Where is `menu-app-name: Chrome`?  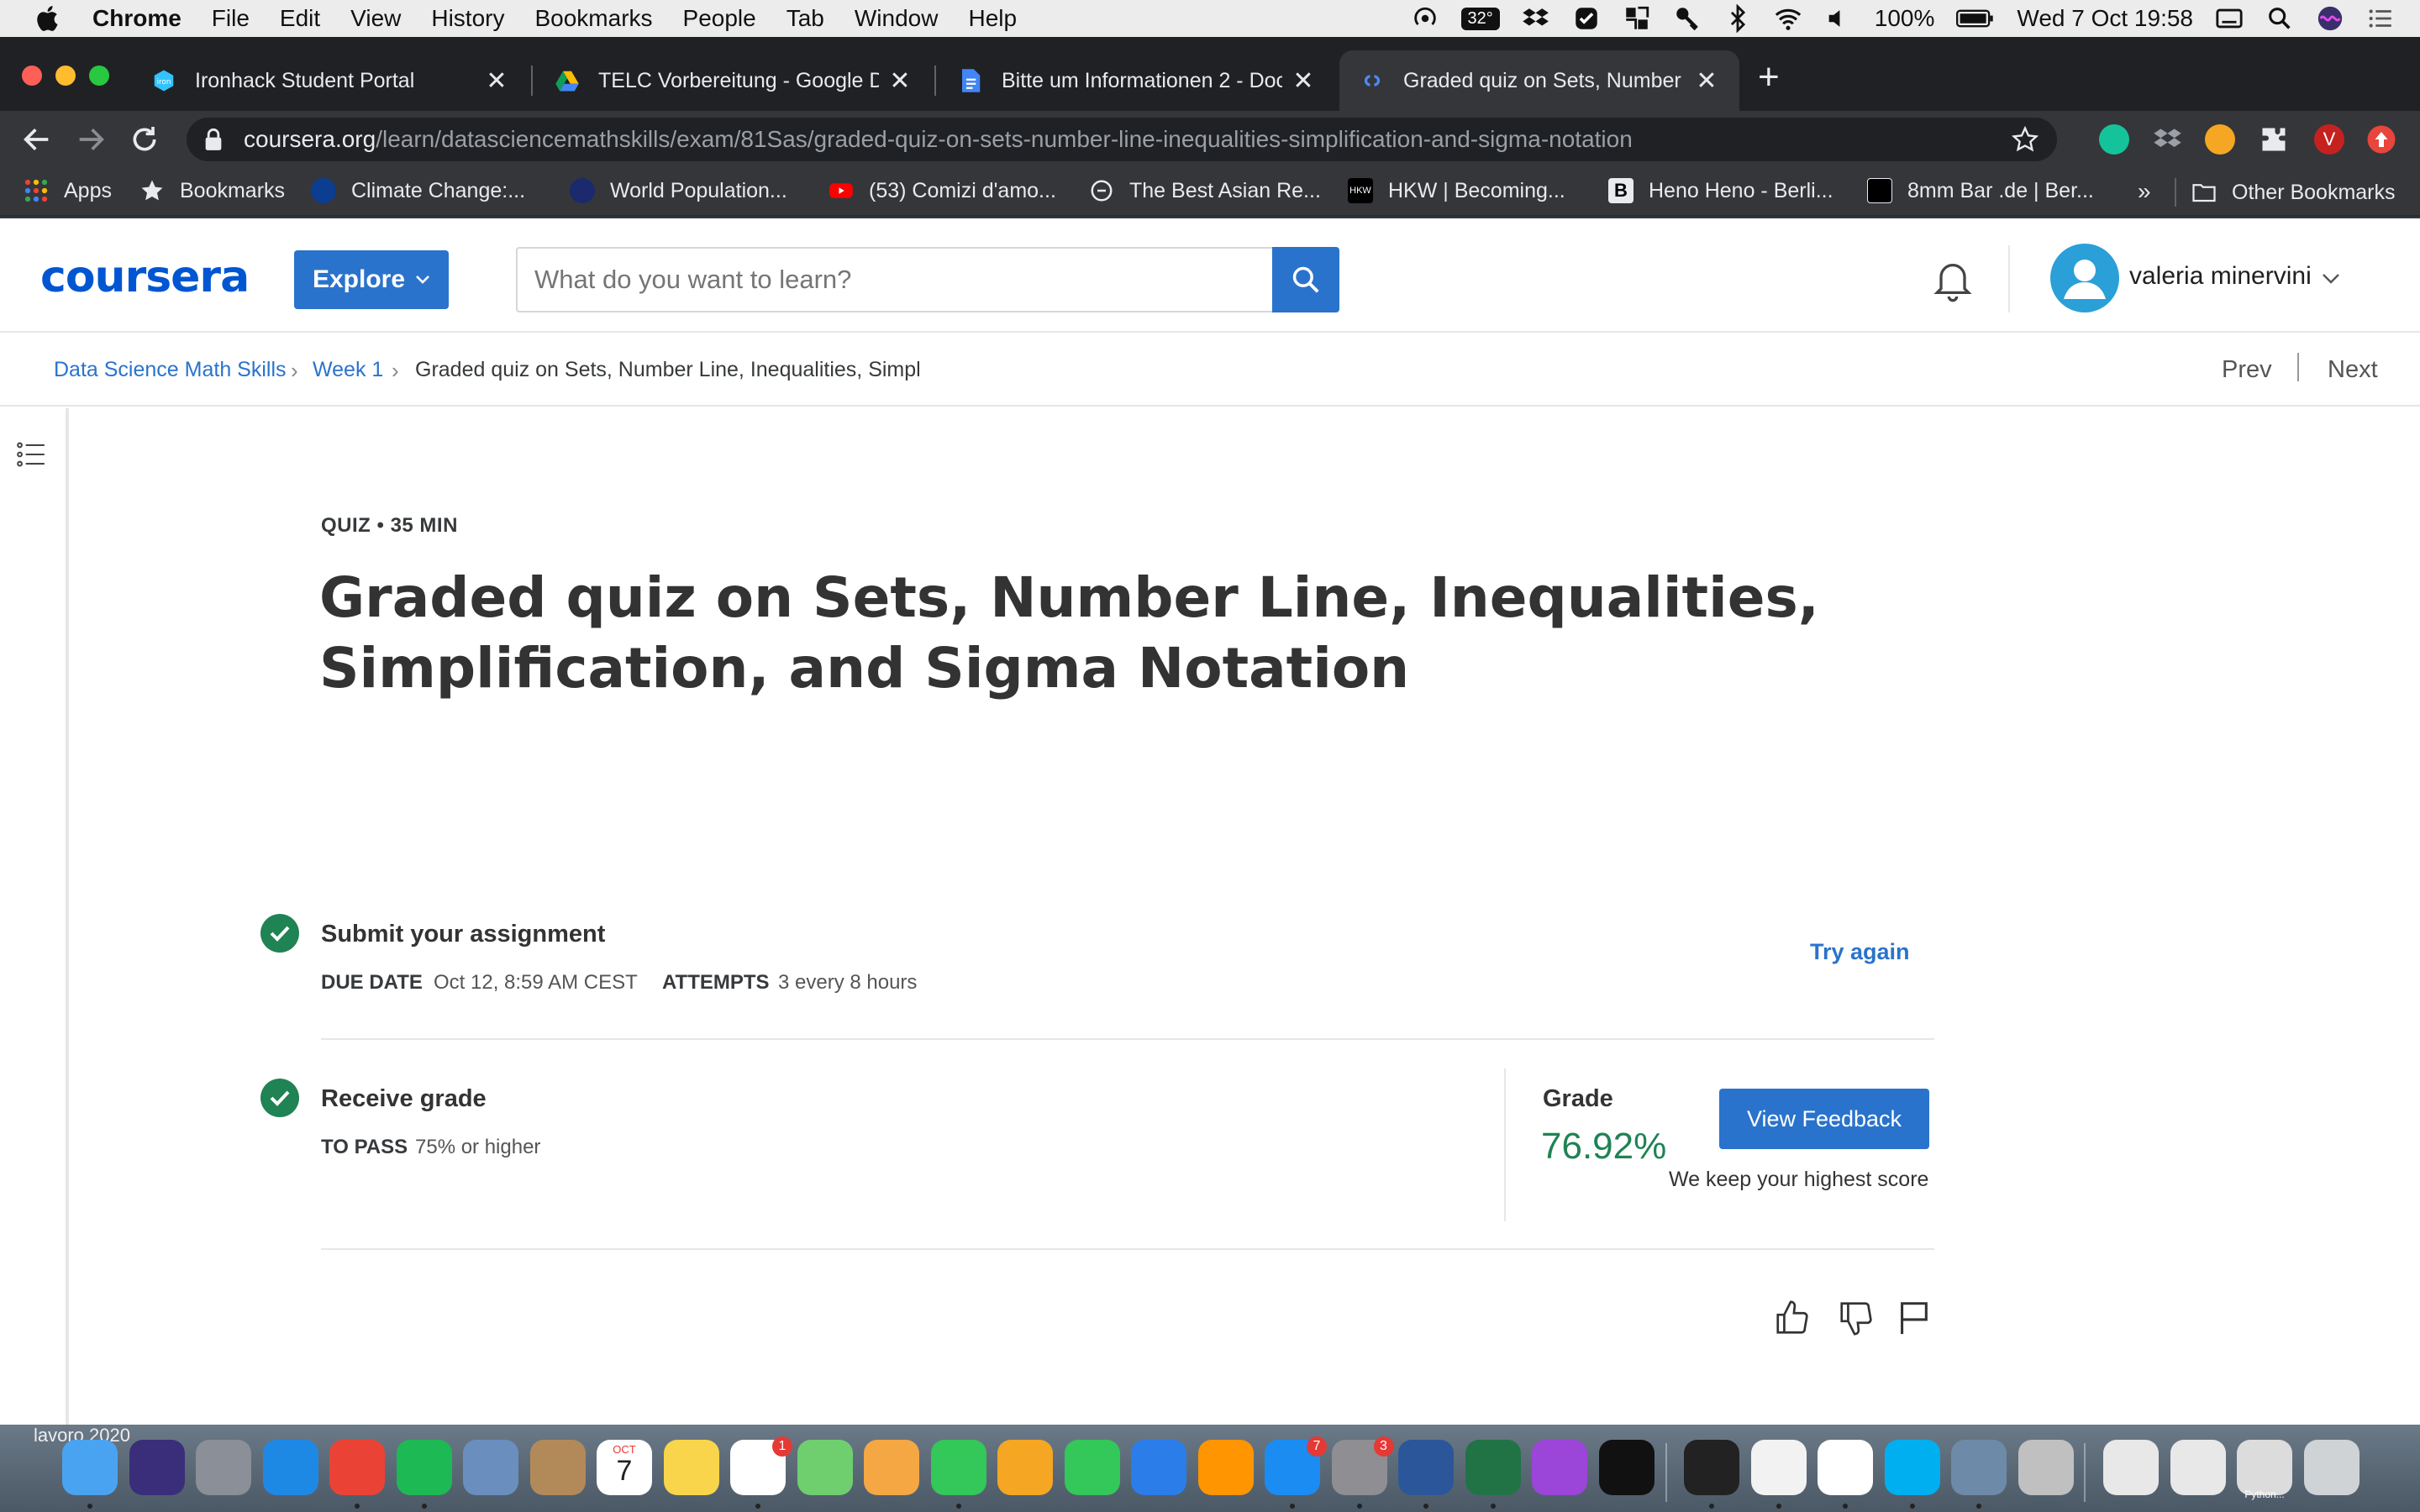
menu-app-name: Chrome is located at coordinates (137, 18).